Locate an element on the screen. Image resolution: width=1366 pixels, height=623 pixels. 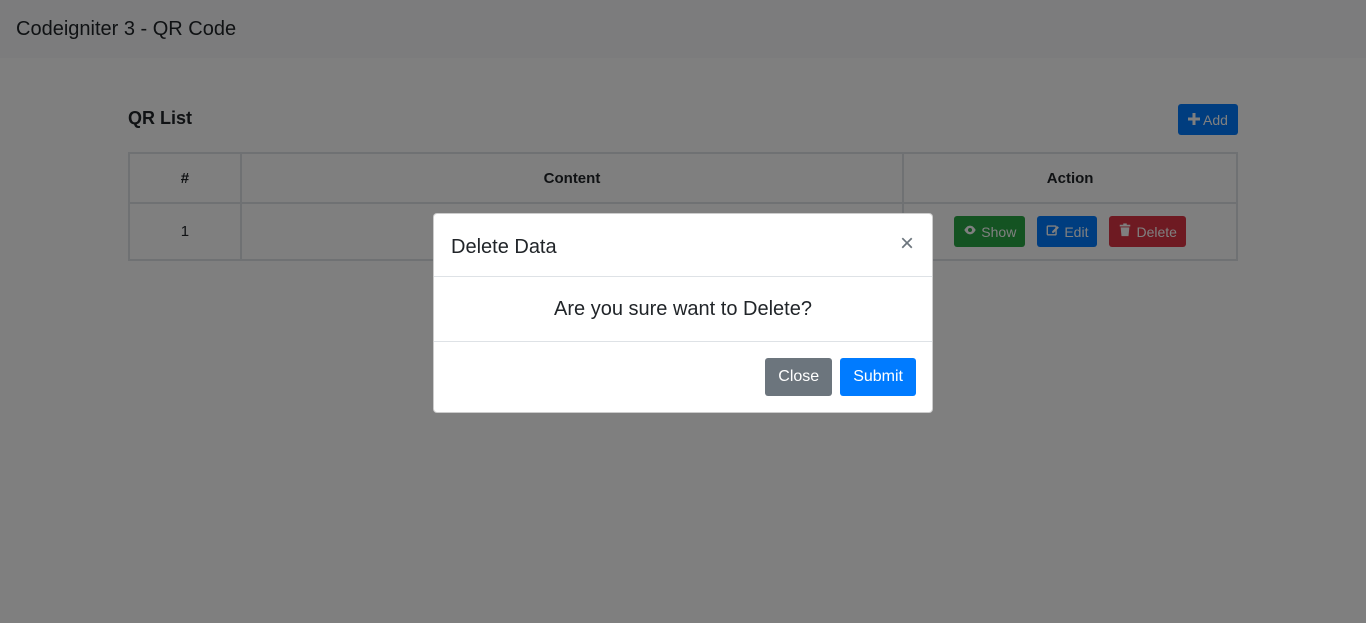
submit-button: Submit is located at coordinates (878, 377).